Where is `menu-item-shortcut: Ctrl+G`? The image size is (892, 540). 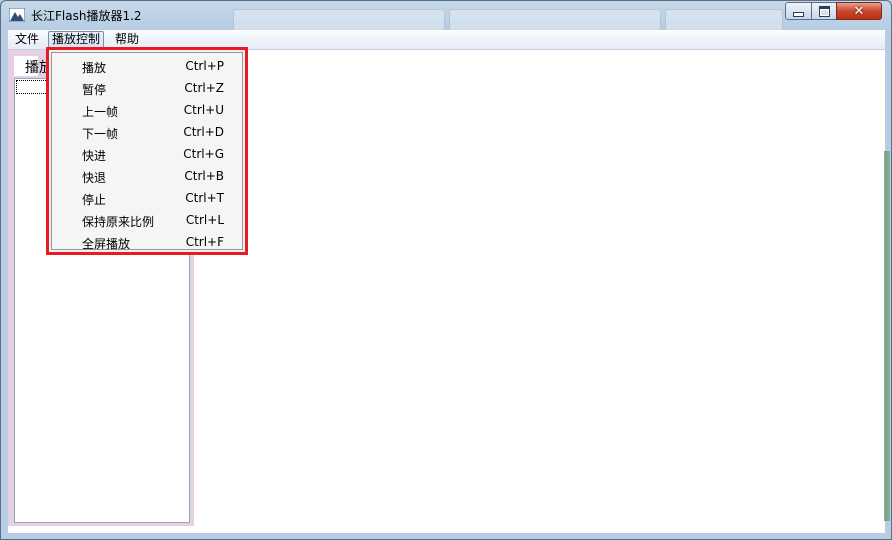 menu-item-shortcut: Ctrl+G is located at coordinates (203, 154).